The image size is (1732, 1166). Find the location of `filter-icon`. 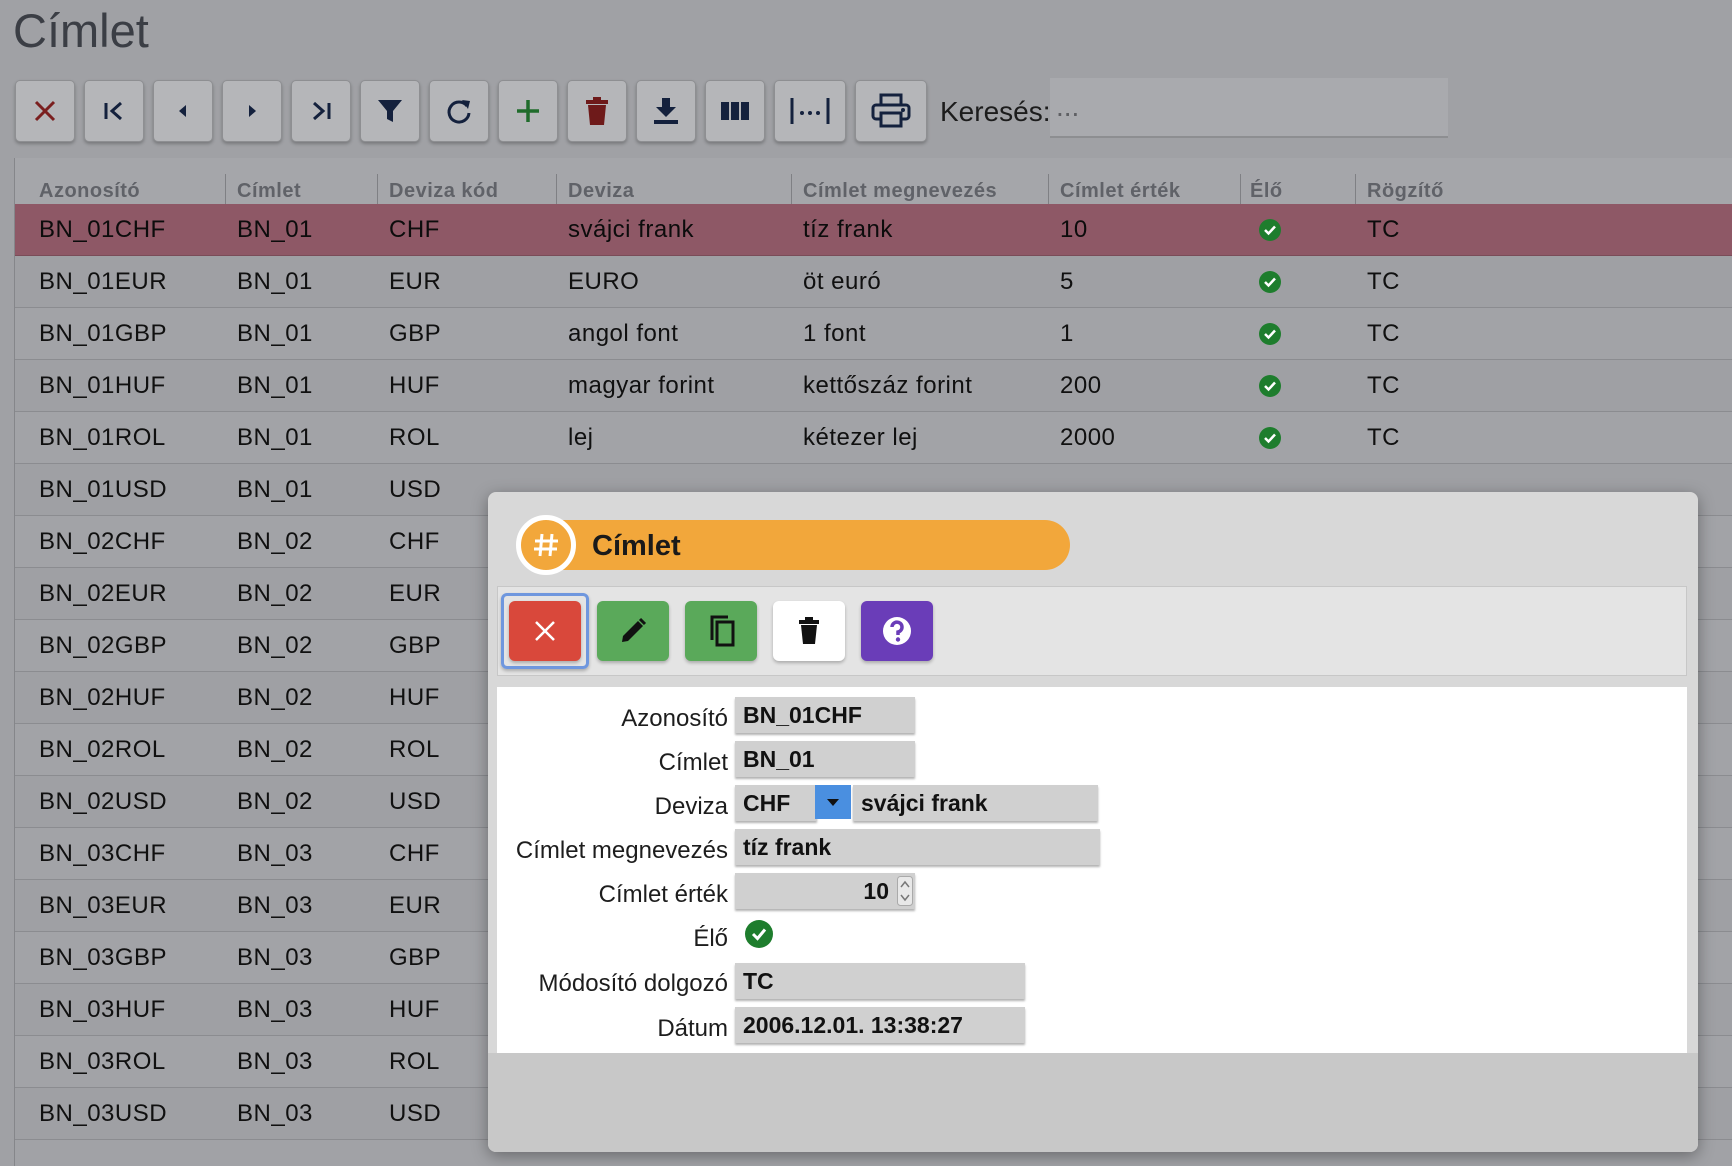

filter-icon is located at coordinates (390, 111).